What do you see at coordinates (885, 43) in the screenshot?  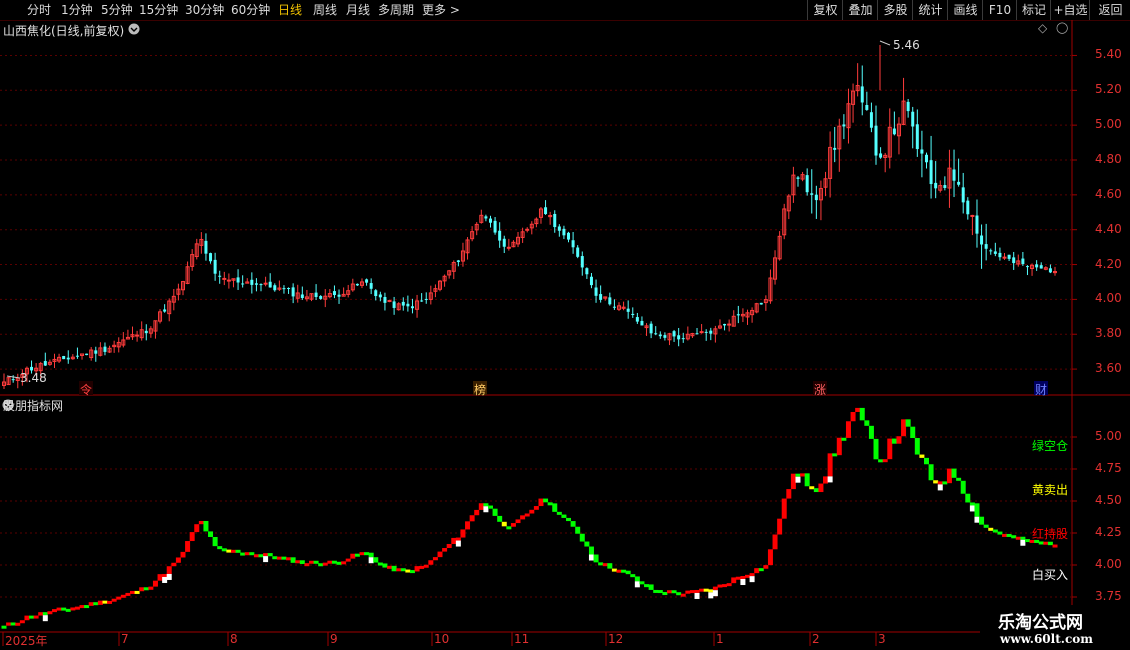 I see `high-pointer` at bounding box center [885, 43].